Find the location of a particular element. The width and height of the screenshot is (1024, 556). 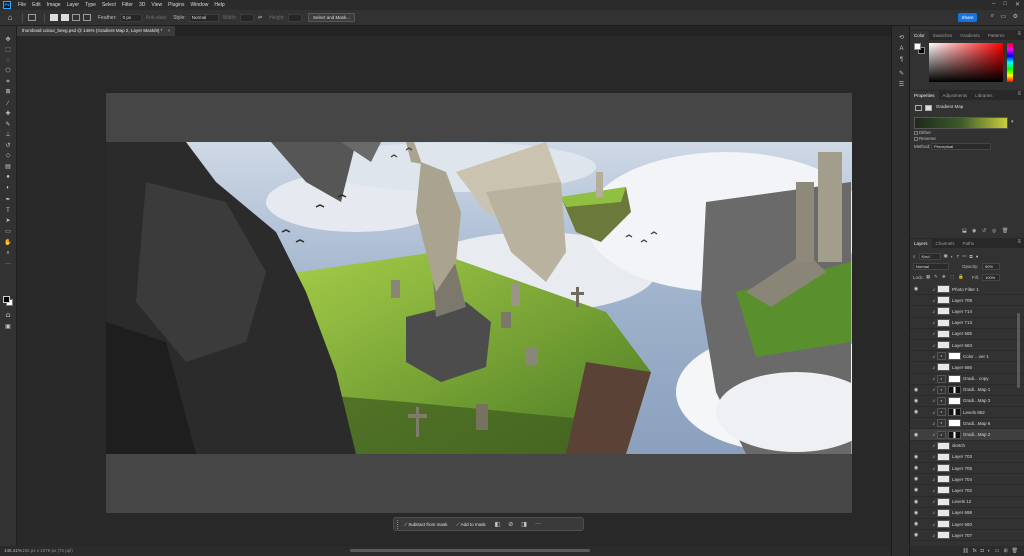

eyedropper-icon: ⁄ is located at coordinates (8, 104).